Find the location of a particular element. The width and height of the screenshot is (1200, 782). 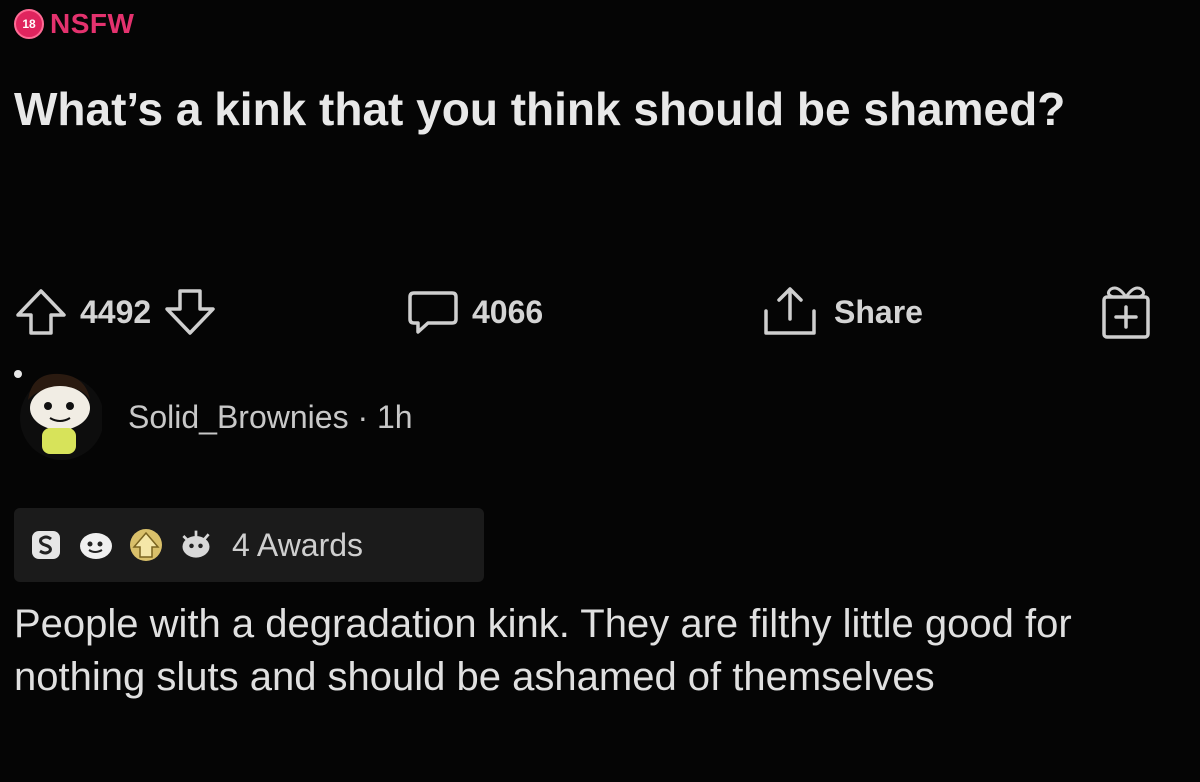

award-button is located at coordinates (1126, 312).